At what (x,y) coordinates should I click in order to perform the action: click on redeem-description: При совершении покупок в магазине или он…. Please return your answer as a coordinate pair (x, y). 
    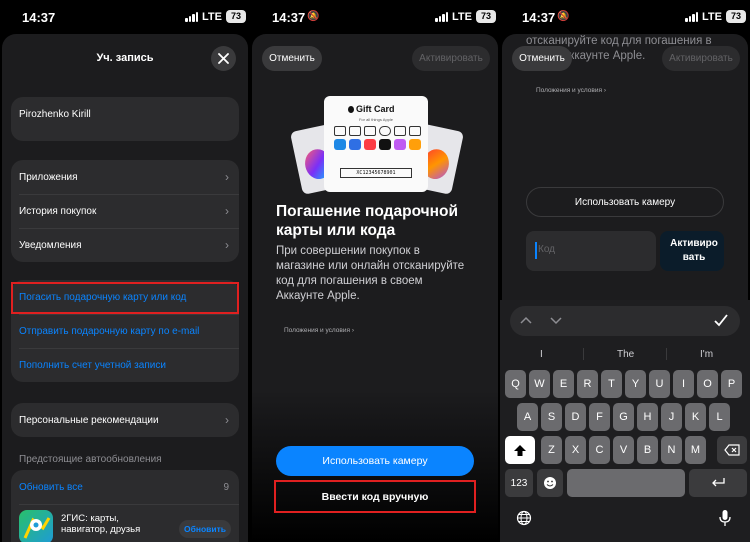
    Looking at the image, I should click on (370, 273).